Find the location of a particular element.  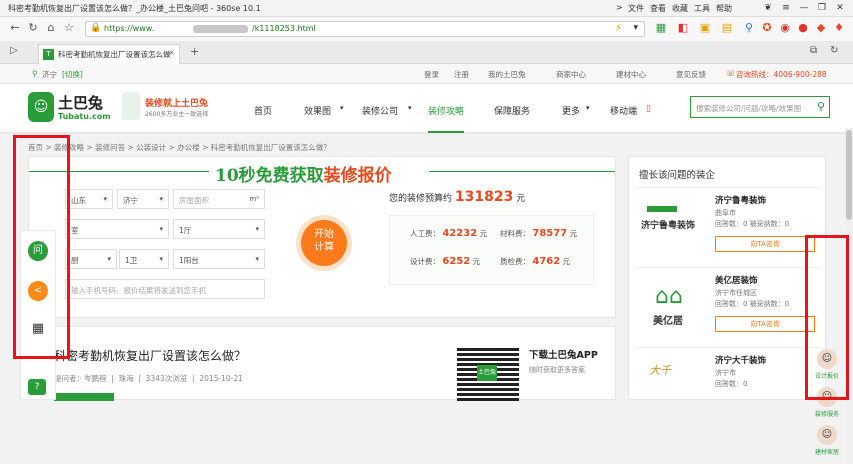

help-icon: ? is located at coordinates (37, 387).